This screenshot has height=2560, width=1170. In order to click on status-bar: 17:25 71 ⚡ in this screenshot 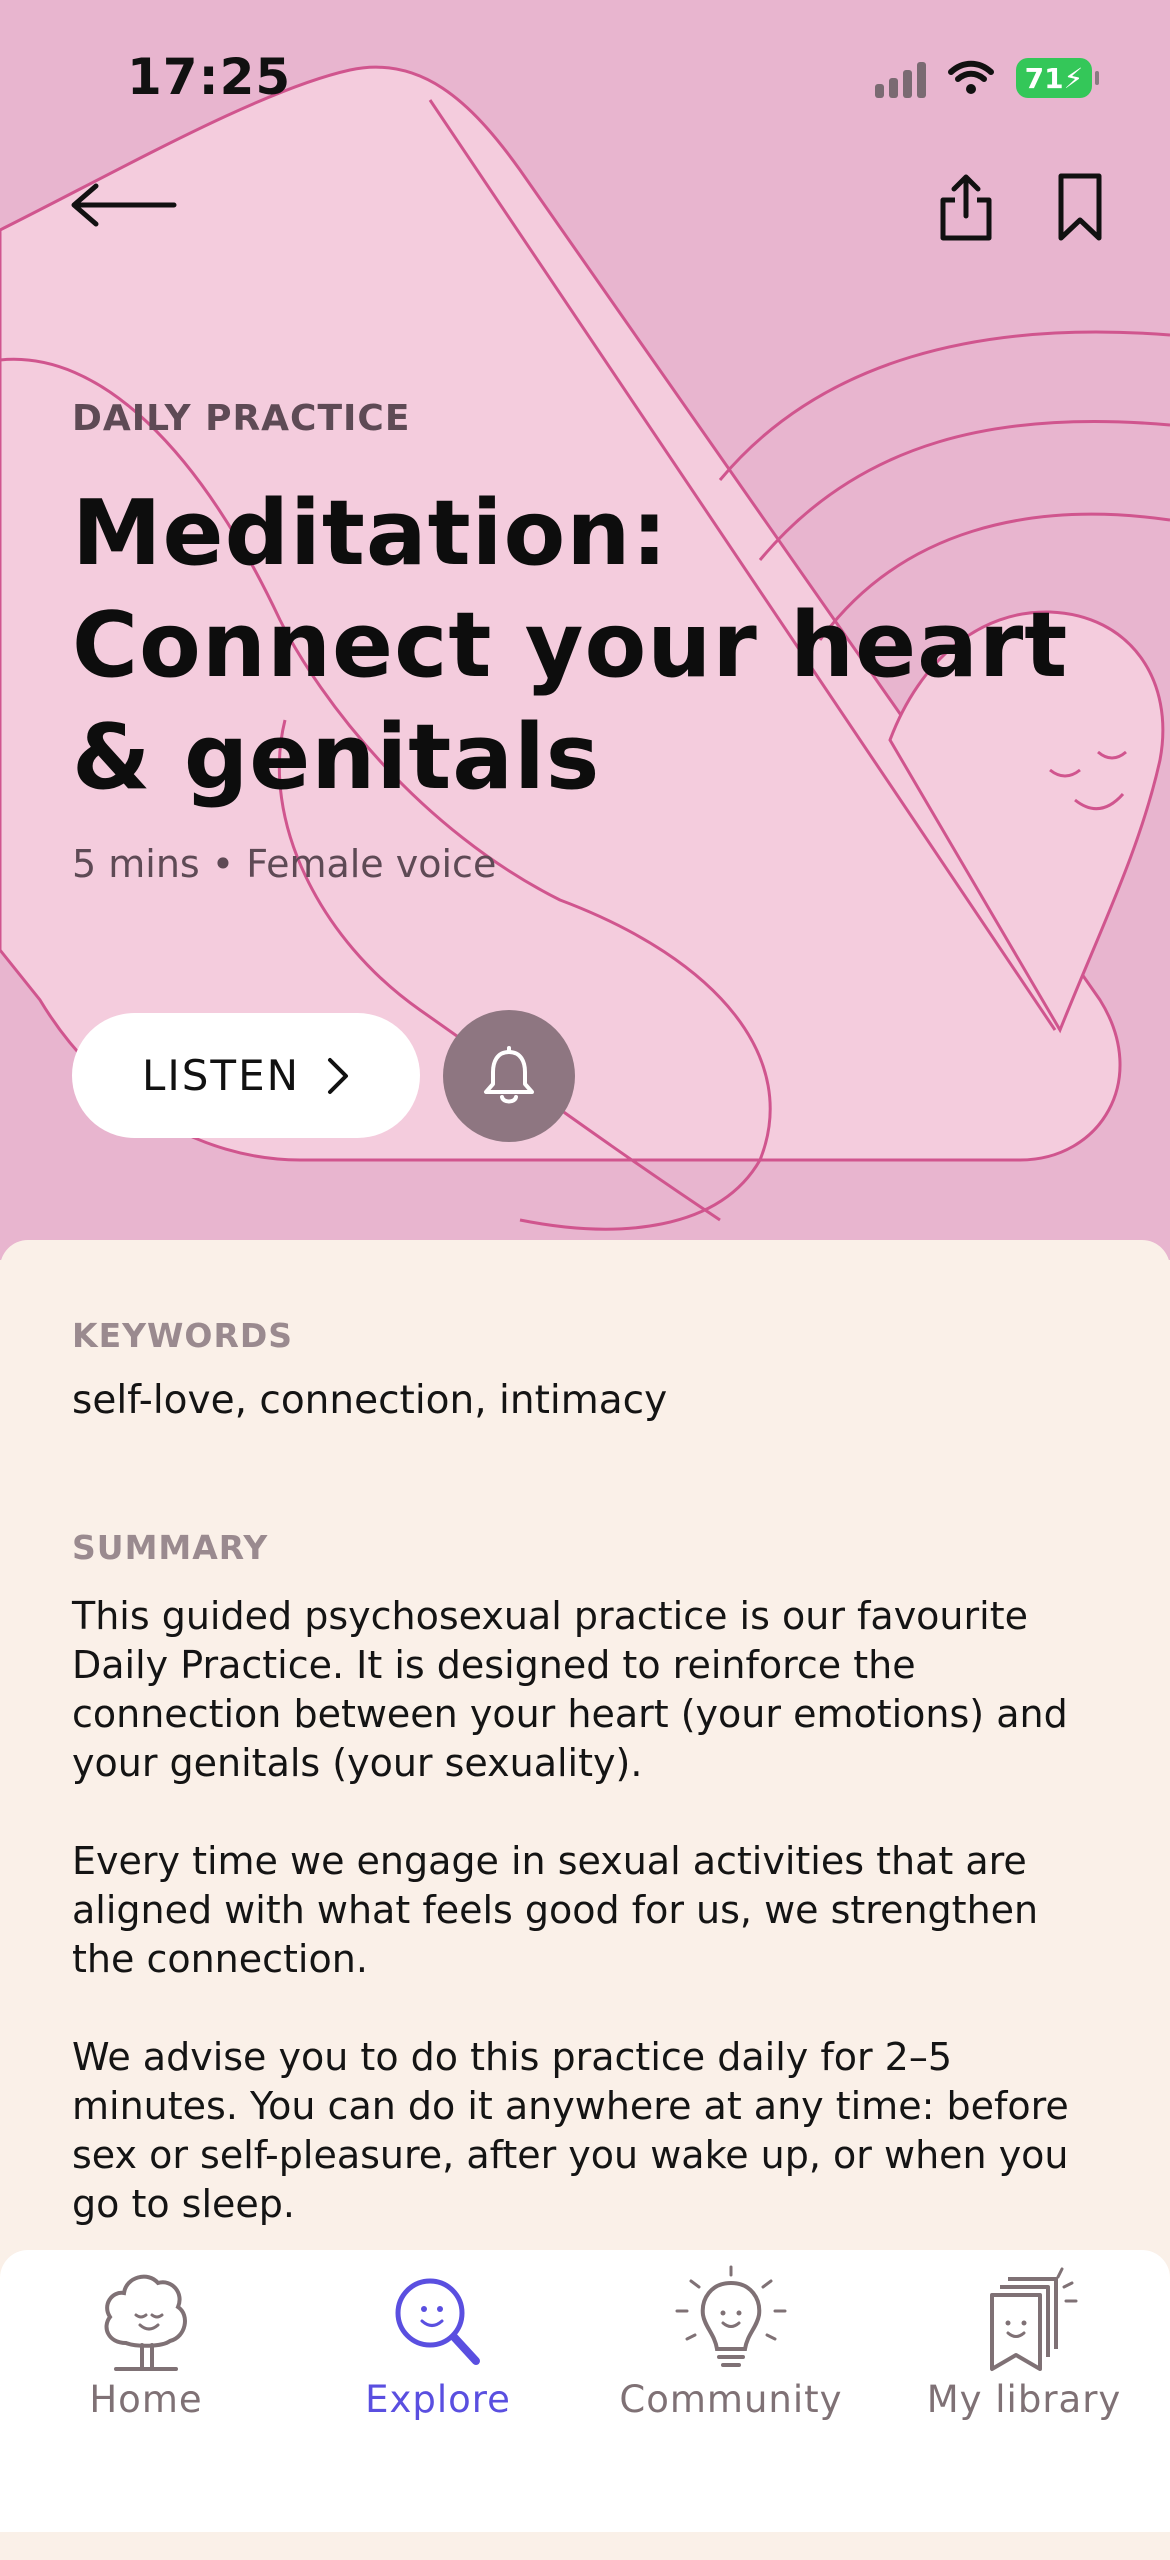, I will do `click(585, 75)`.